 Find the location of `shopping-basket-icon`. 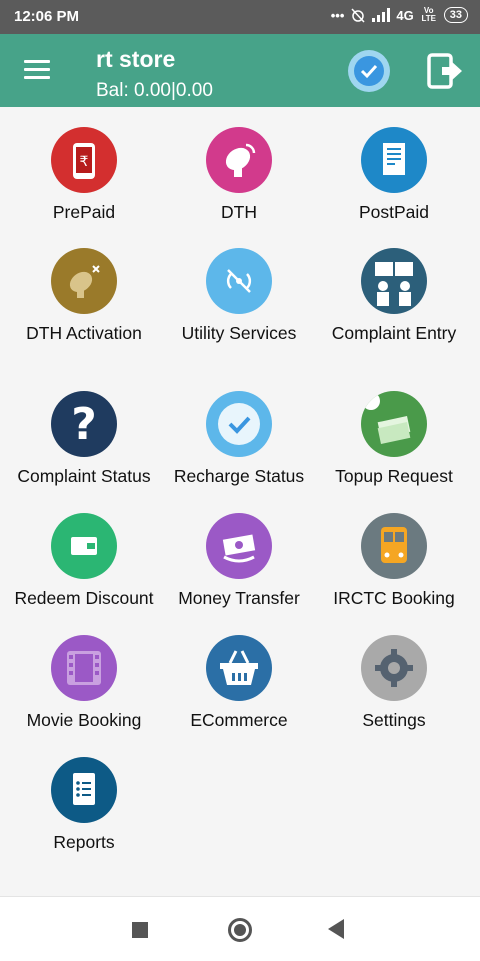

shopping-basket-icon is located at coordinates (239, 668).